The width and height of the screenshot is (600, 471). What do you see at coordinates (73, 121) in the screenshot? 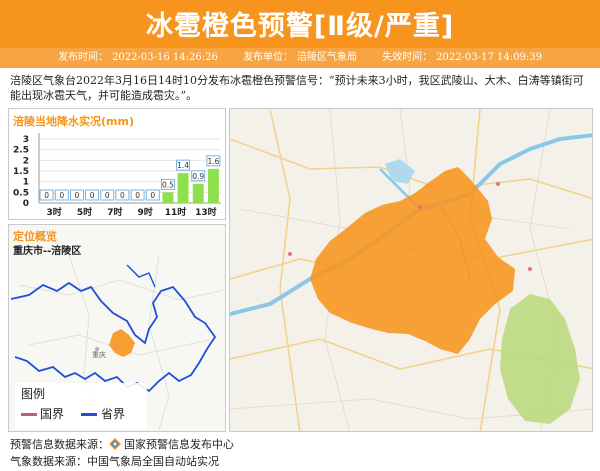
I see `rainfall-panel-title: 涪陵当地降水实况(mm)` at bounding box center [73, 121].